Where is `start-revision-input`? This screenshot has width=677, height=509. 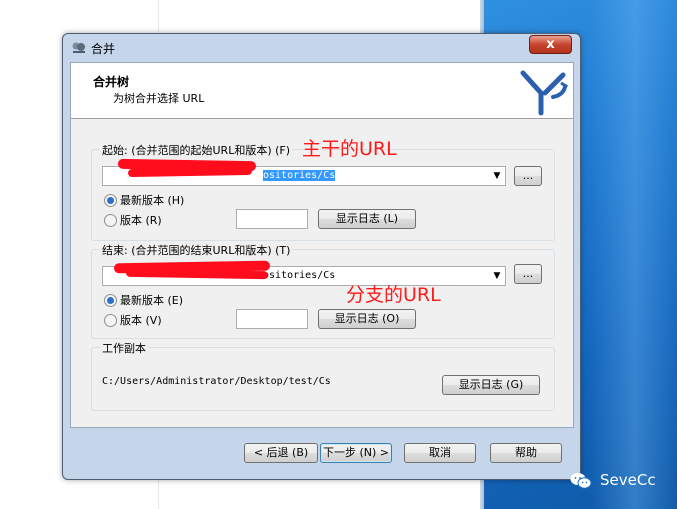 start-revision-input is located at coordinates (272, 219).